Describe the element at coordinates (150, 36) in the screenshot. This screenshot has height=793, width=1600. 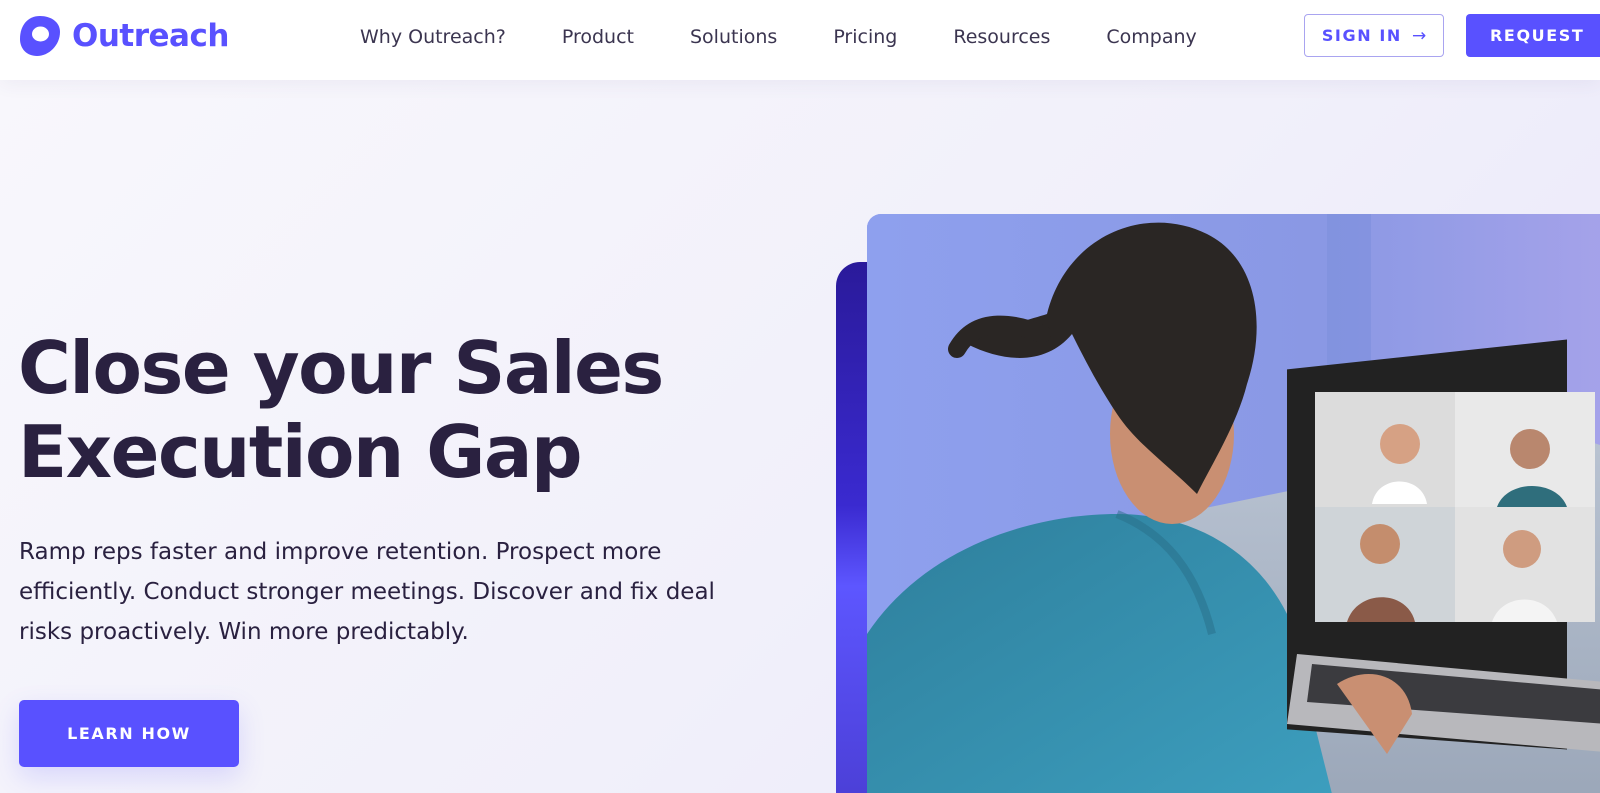
I see `brand-name: Outreach` at that location.